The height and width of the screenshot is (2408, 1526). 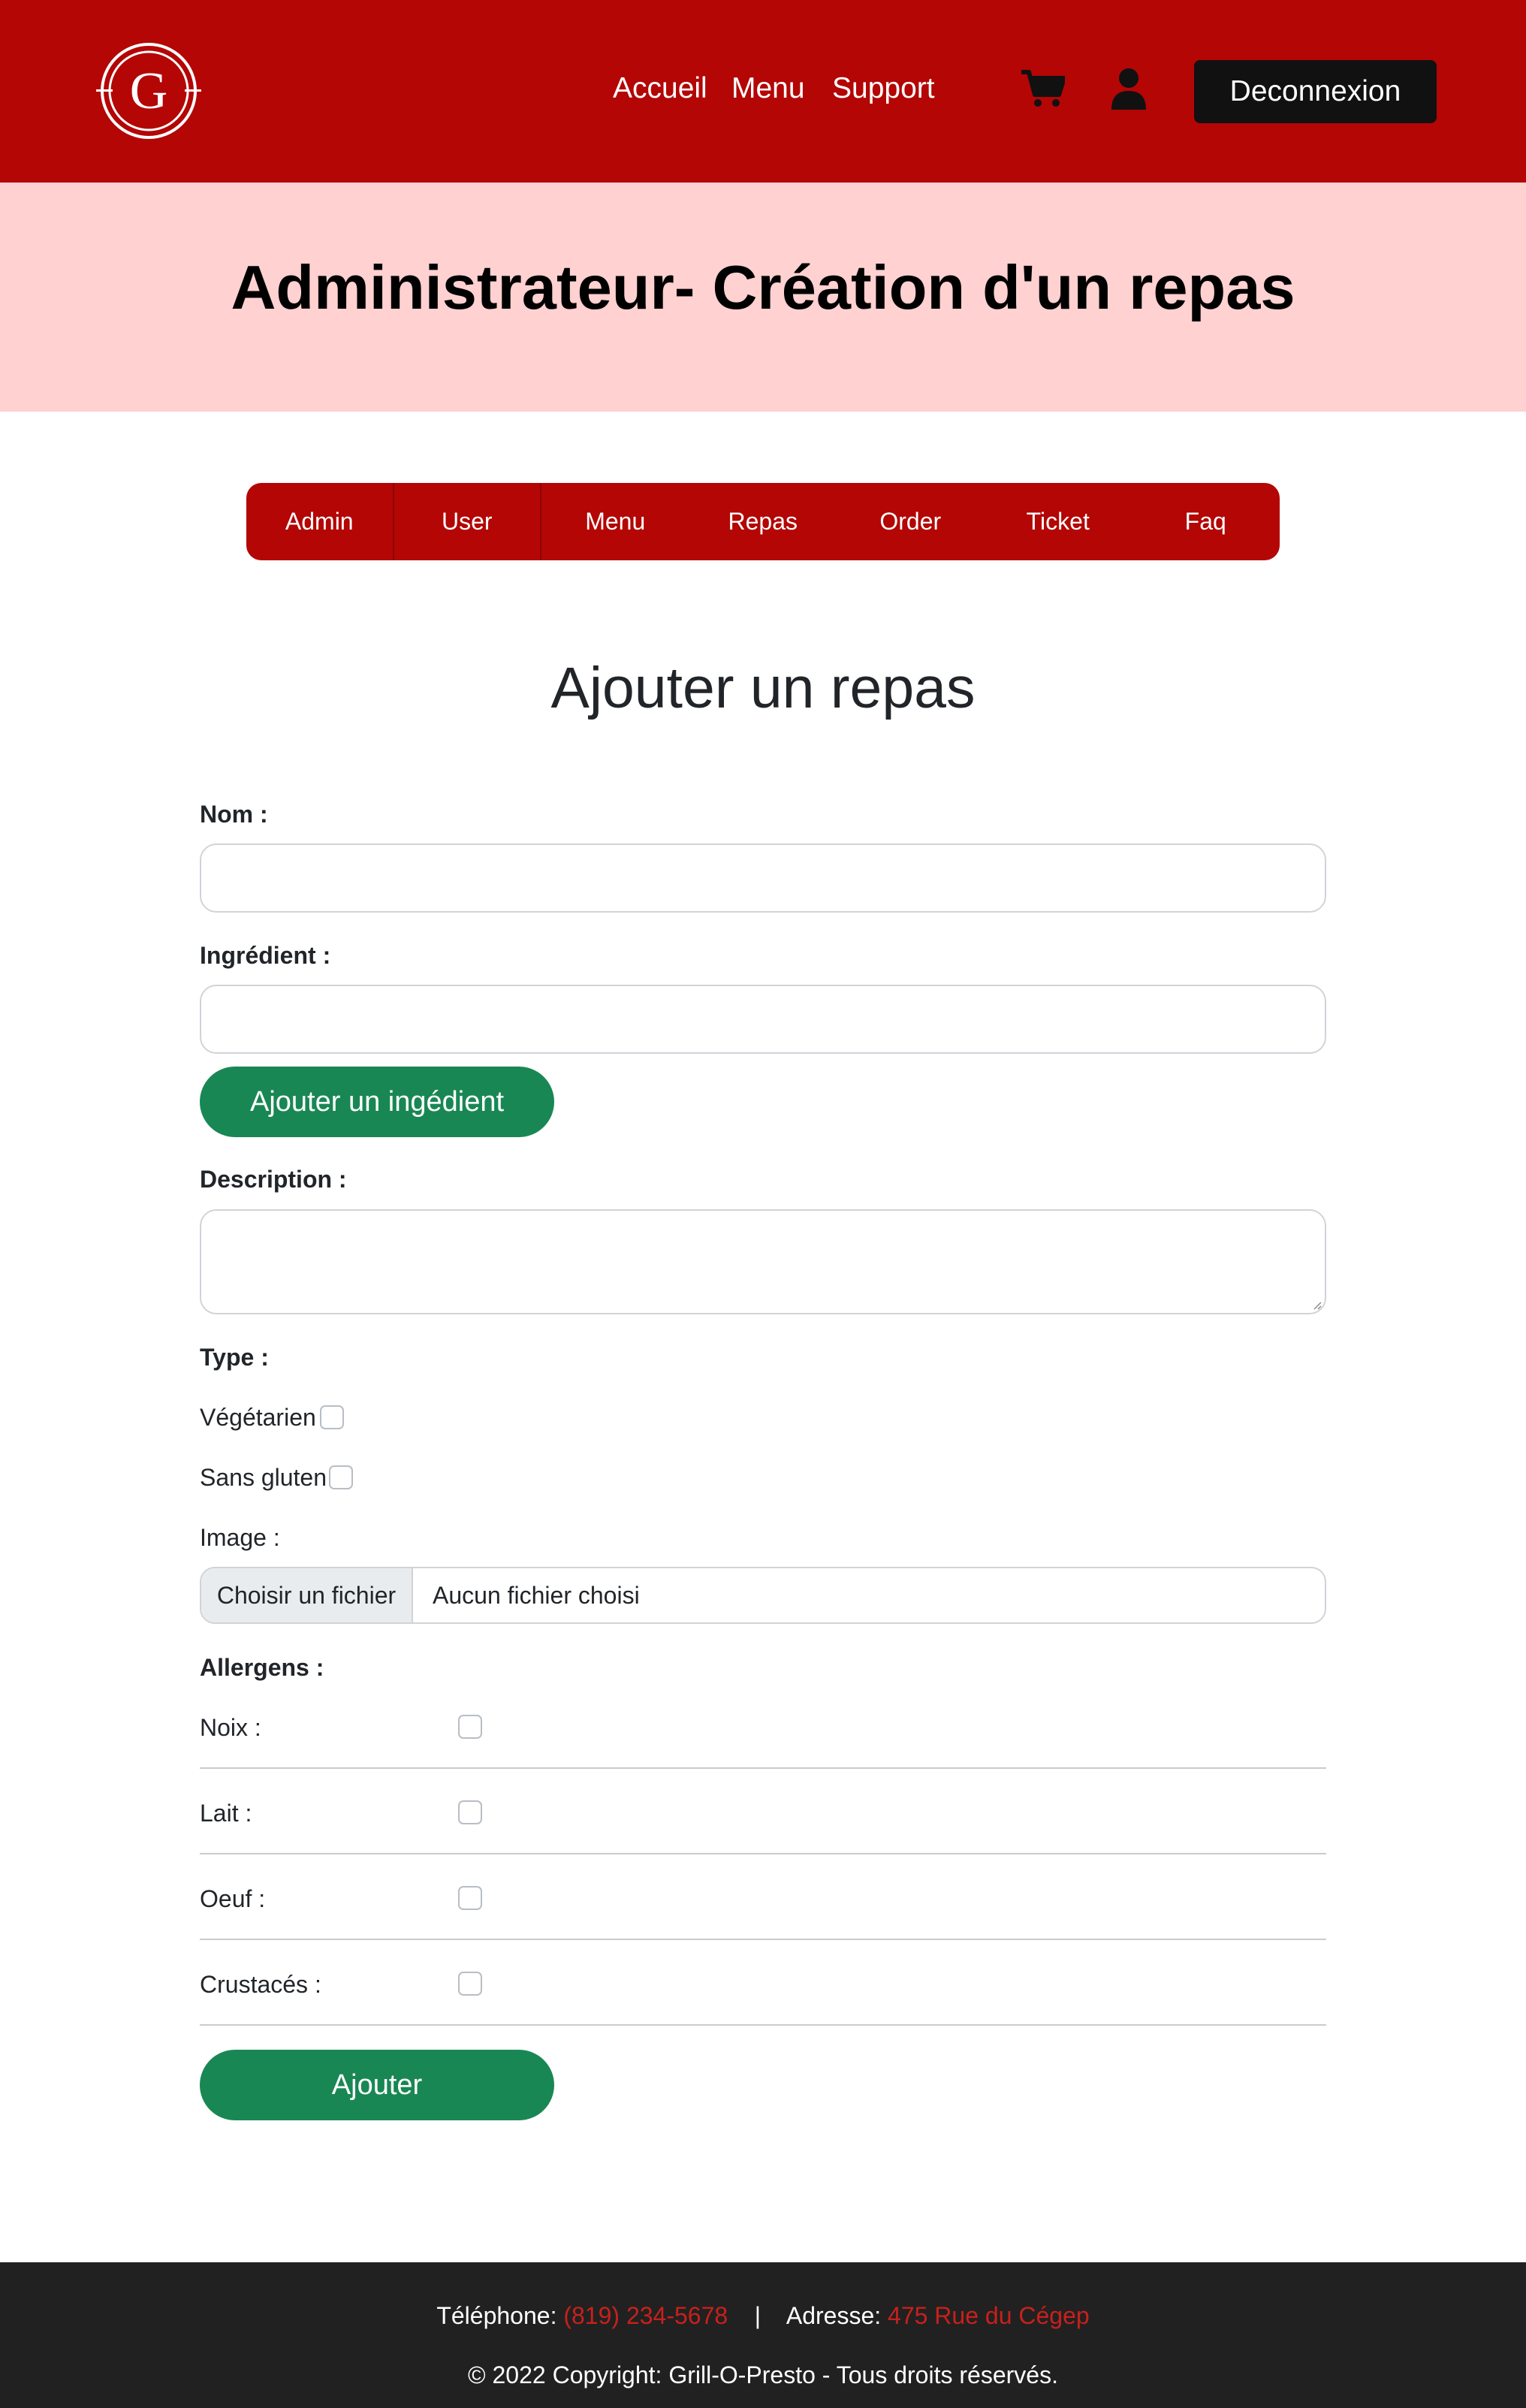 What do you see at coordinates (307, 1595) in the screenshot?
I see `choose-file-button: Choisir un fichier` at bounding box center [307, 1595].